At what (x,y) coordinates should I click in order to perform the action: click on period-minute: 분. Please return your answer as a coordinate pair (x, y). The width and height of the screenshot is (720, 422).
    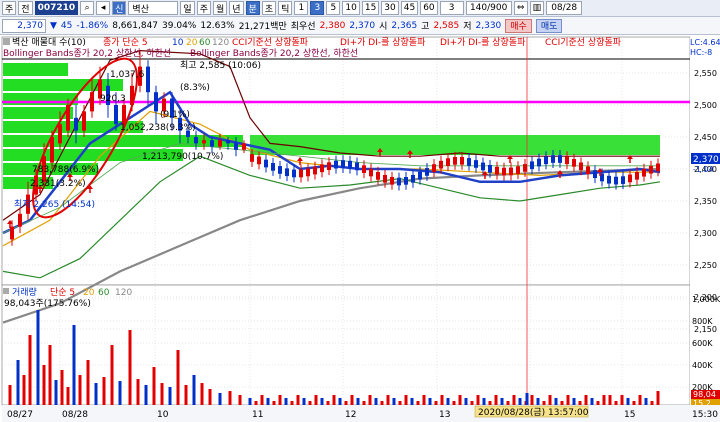
    Looking at the image, I should click on (252, 8).